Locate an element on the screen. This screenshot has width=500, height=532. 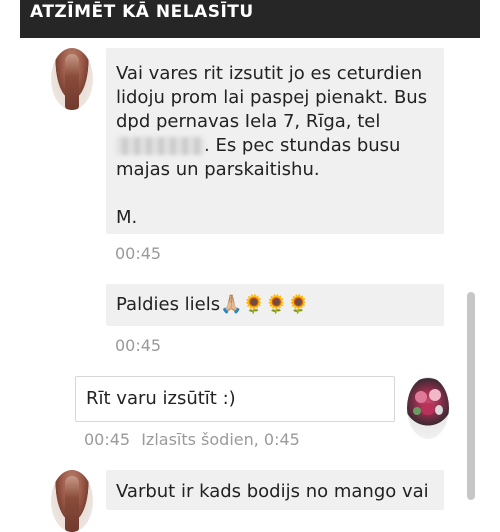
message-text: Varbut ir kads bodijs no mango vai is located at coordinates (272, 491).